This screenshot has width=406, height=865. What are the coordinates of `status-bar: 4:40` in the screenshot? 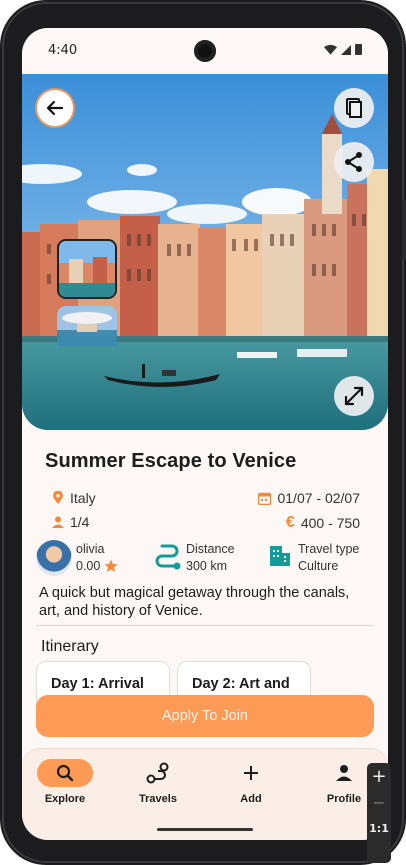 It's located at (205, 51).